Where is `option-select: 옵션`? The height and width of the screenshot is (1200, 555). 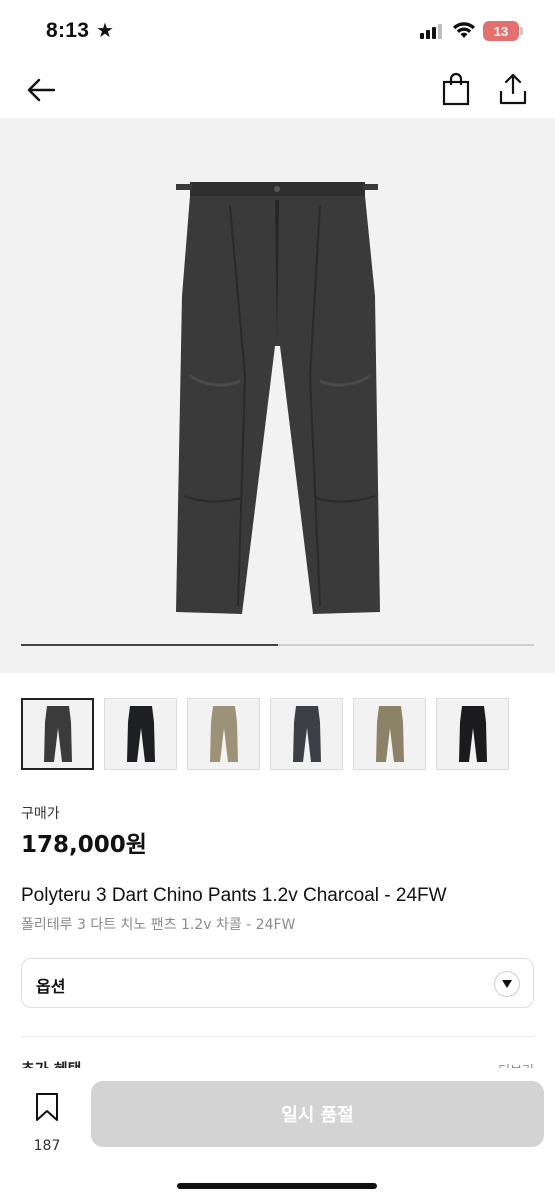 option-select: 옵션 is located at coordinates (277, 983).